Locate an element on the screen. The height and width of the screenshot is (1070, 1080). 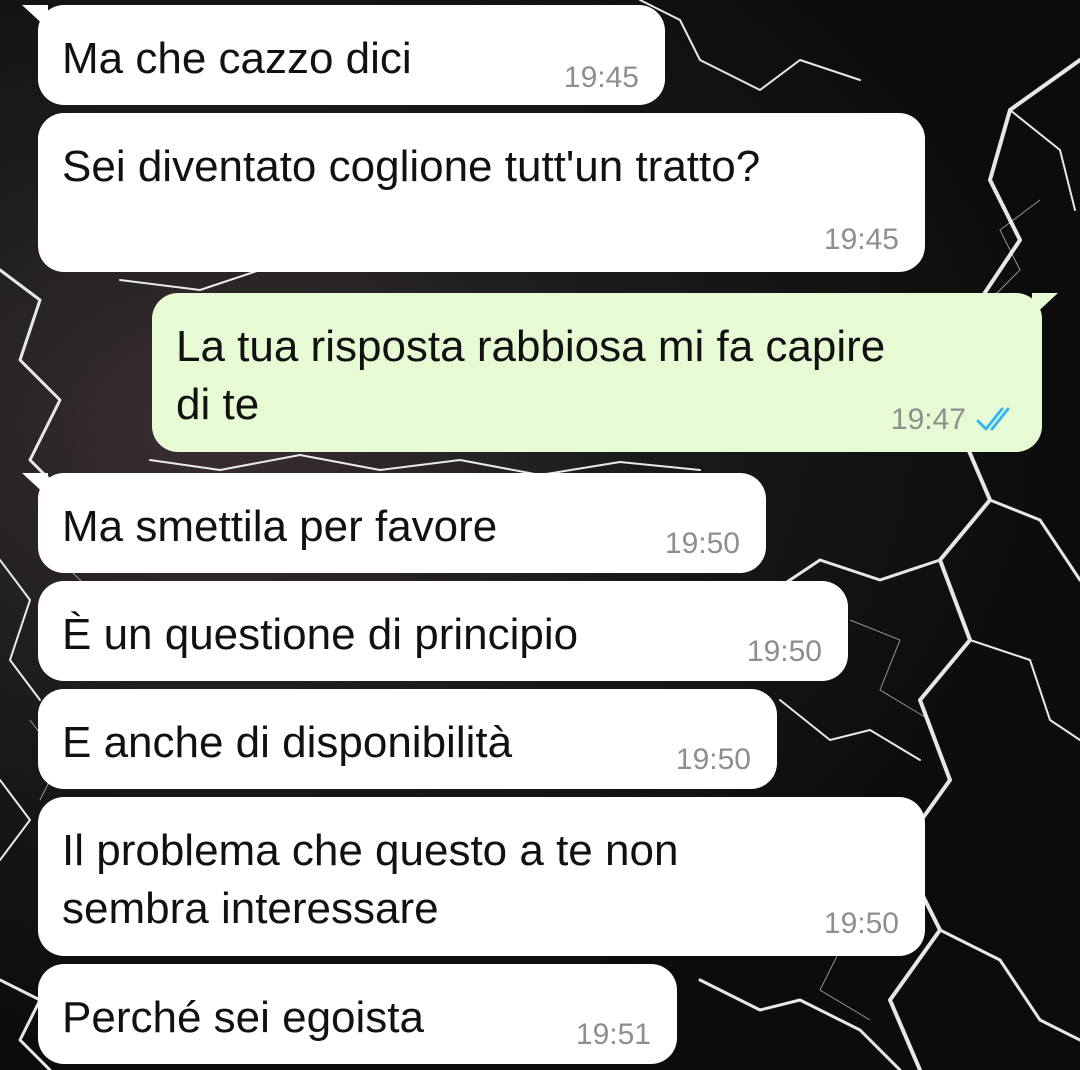
message-text: Ma che cazzo dici is located at coordinates (237, 58).